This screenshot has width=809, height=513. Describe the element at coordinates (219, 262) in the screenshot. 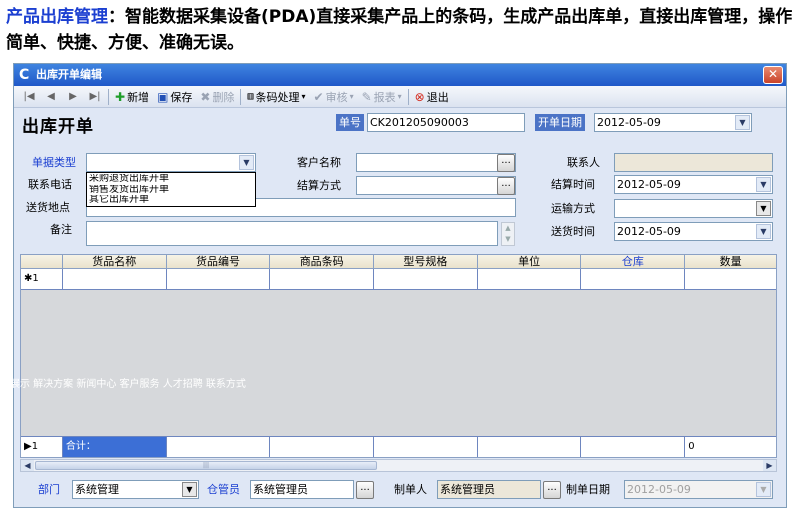

I see `grid-header-cell: 货品编号` at that location.